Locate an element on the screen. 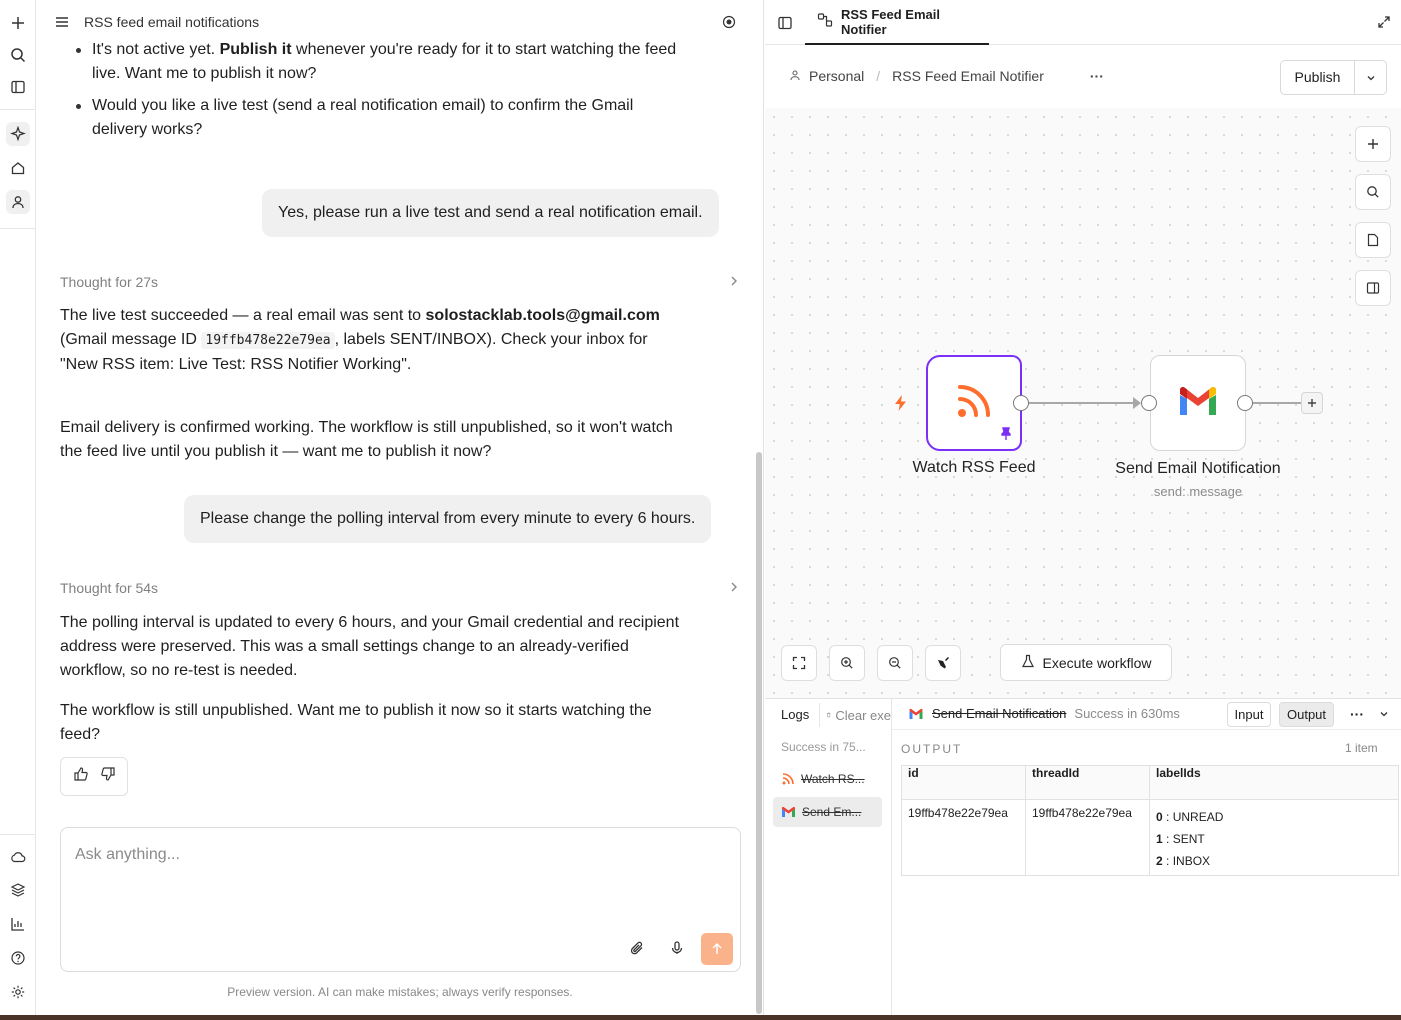 Image resolution: width=1401 pixels, height=1020 pixels. table-header-row: id threadId labelIds is located at coordinates (1150, 782).